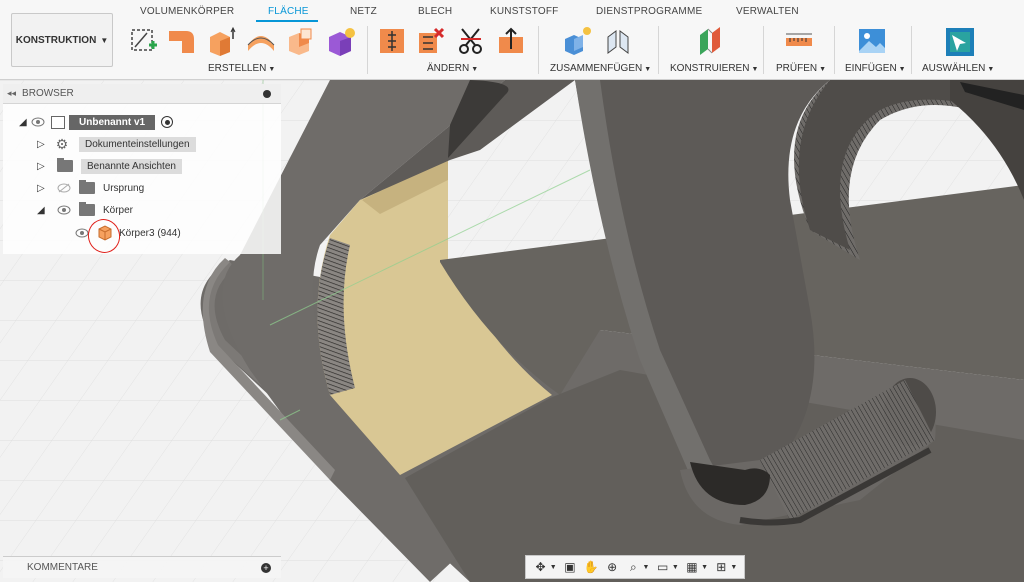 This screenshot has height=582, width=1024. I want to click on group-konstruieren: KONSTRUIEREN ▼, so click(714, 68).